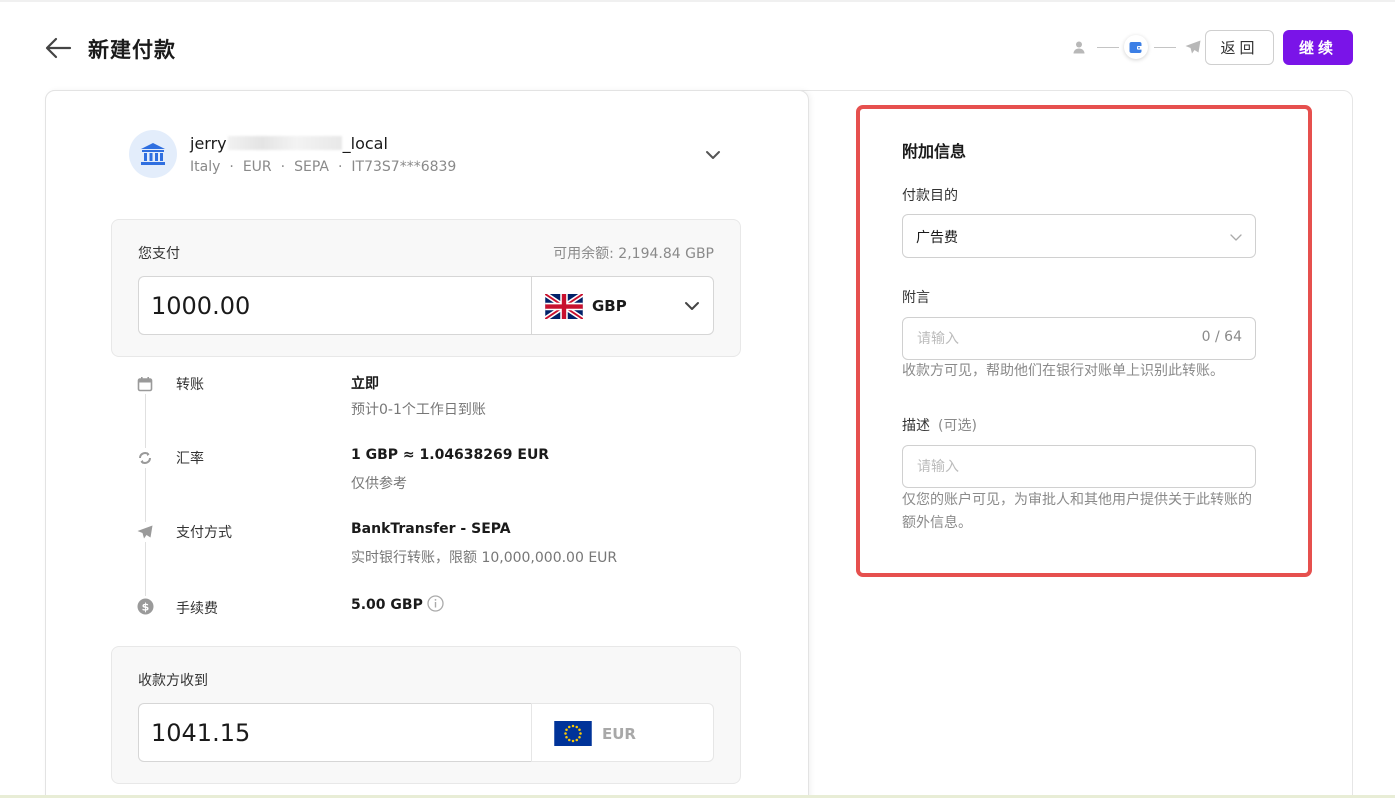 The width and height of the screenshot is (1395, 798). Describe the element at coordinates (564, 306) in the screenshot. I see `uk-flag-icon` at that location.